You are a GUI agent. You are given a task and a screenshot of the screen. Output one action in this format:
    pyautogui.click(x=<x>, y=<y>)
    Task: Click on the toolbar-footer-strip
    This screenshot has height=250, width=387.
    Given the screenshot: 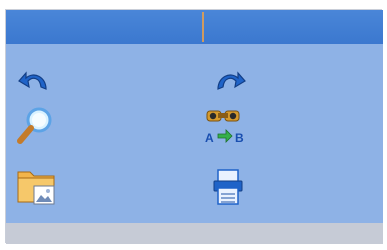 What is the action you would take?
    pyautogui.click(x=194, y=233)
    